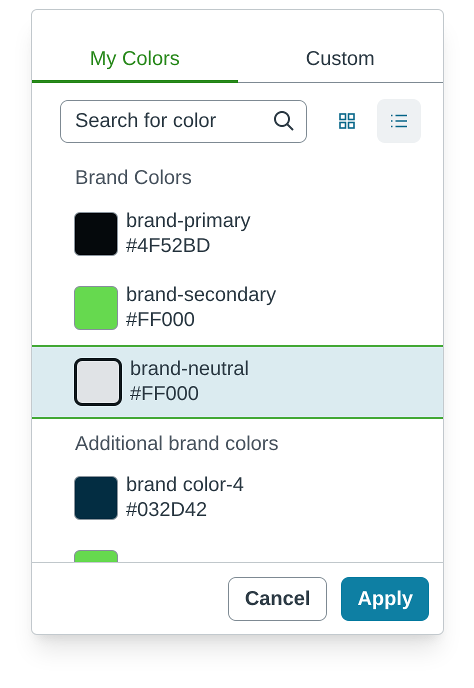 This screenshot has height=688, width=474. I want to click on cancel-button: Cancel, so click(278, 598).